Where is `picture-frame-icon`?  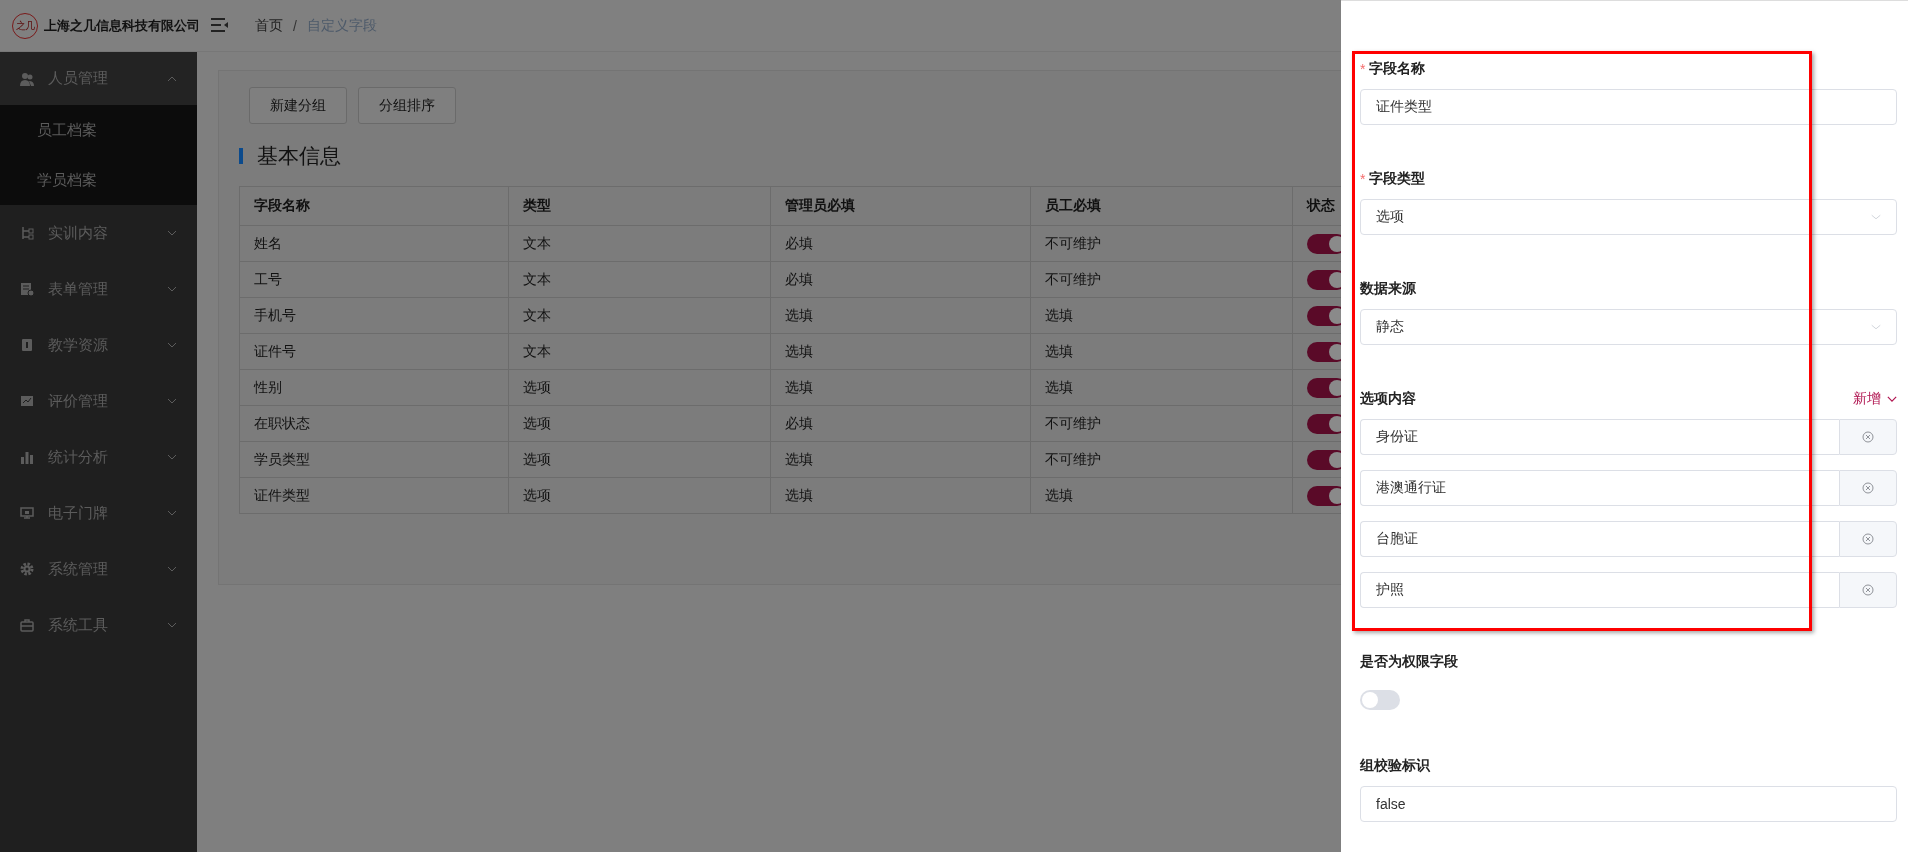
picture-frame-icon is located at coordinates (27, 401).